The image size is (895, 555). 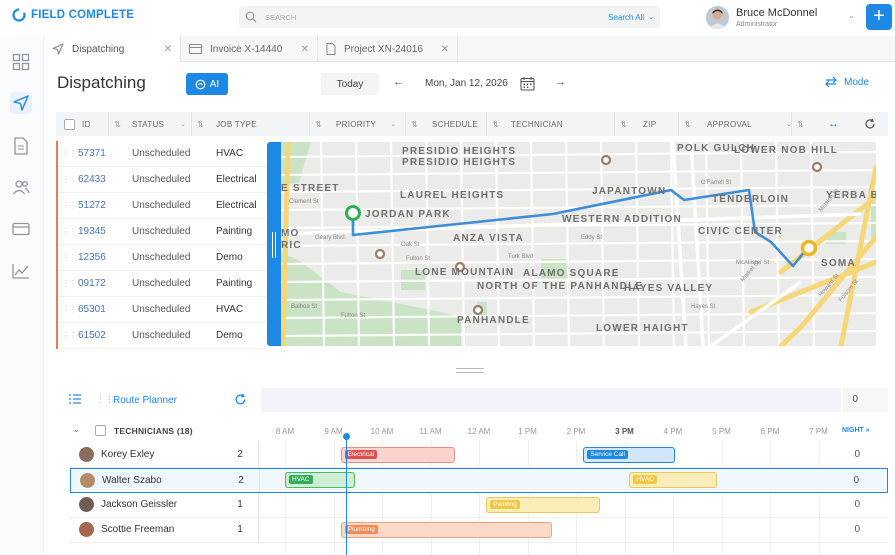 What do you see at coordinates (127, 454) in the screenshot?
I see `technician-name: Korey Exley` at bounding box center [127, 454].